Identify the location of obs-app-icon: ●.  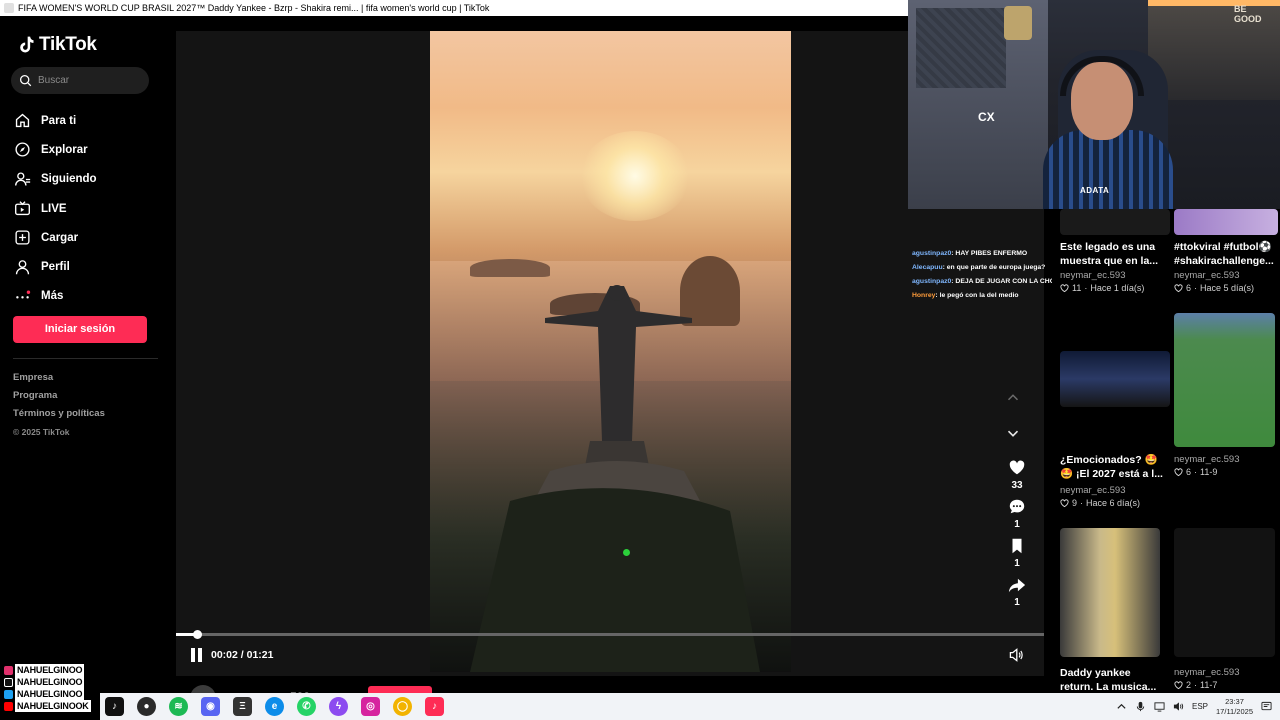
(146, 706).